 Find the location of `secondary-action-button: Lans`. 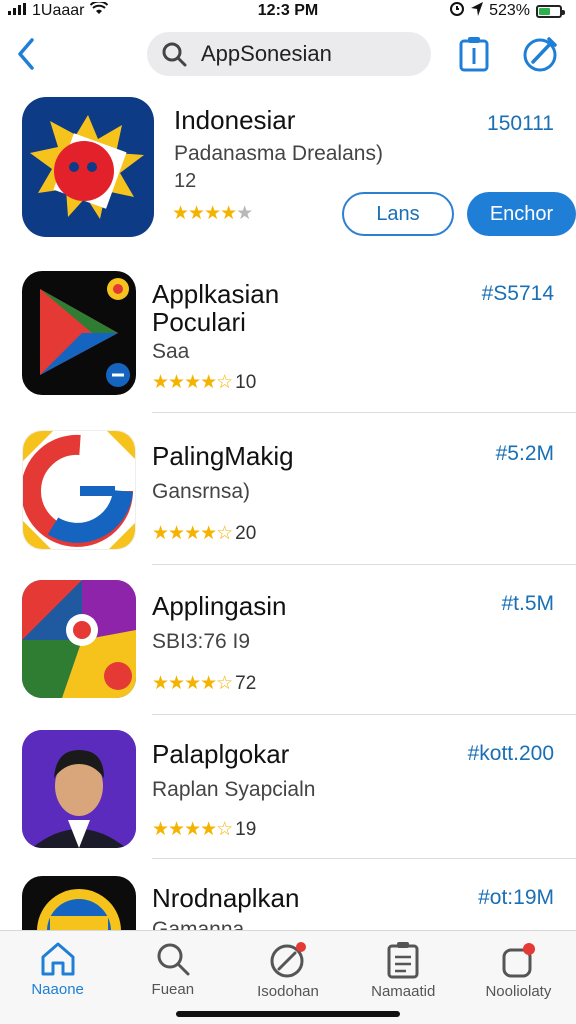

secondary-action-button: Lans is located at coordinates (398, 214).